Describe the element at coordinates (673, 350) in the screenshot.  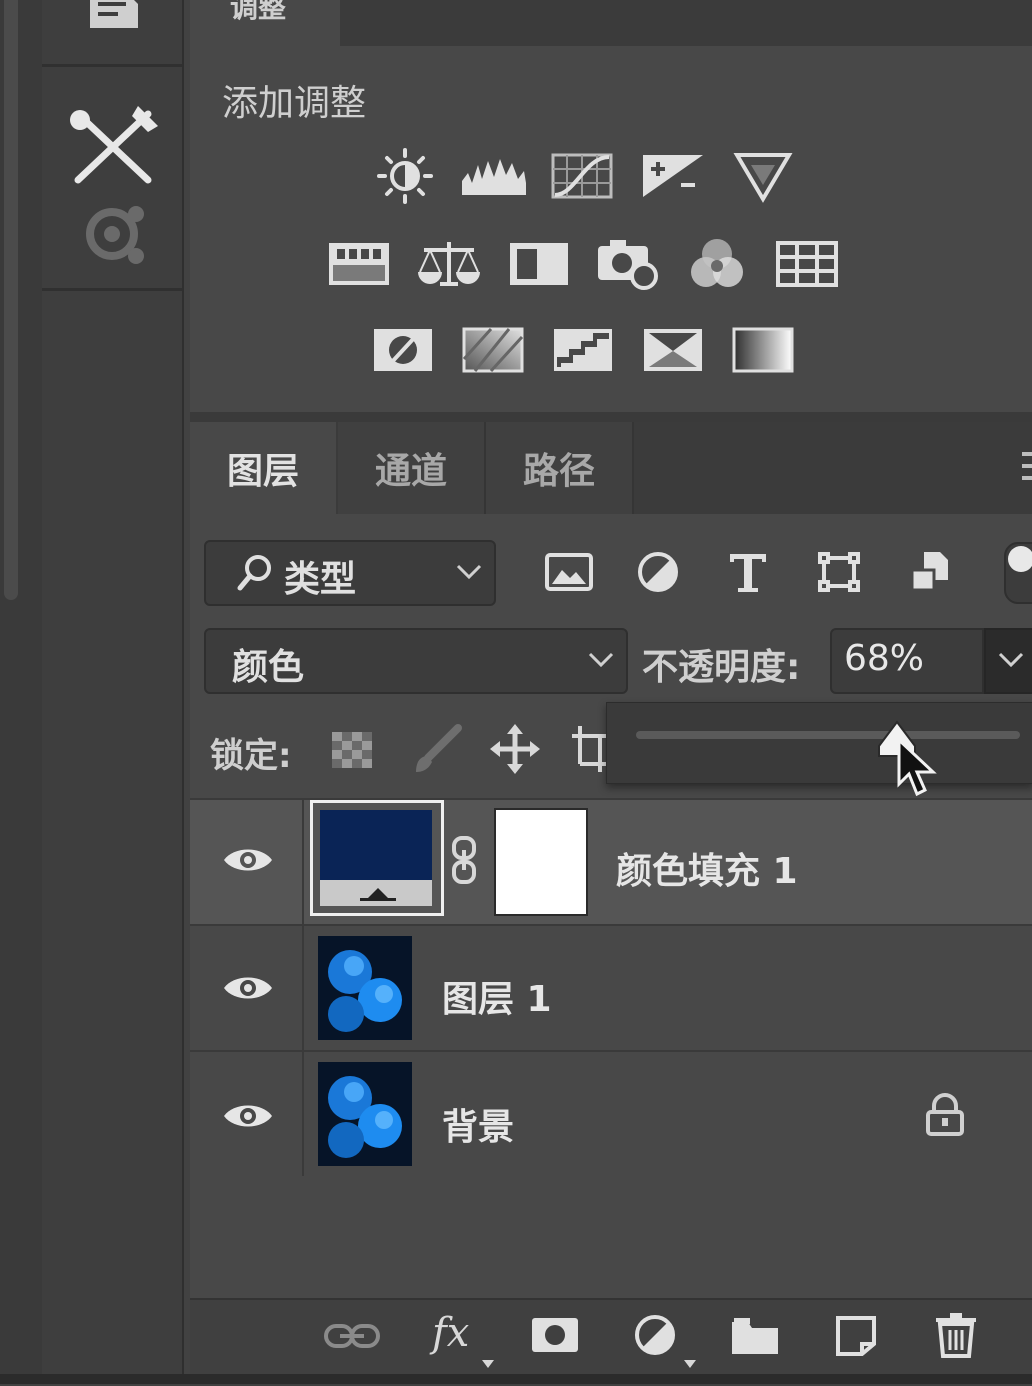
I see `selective-color-icon` at that location.